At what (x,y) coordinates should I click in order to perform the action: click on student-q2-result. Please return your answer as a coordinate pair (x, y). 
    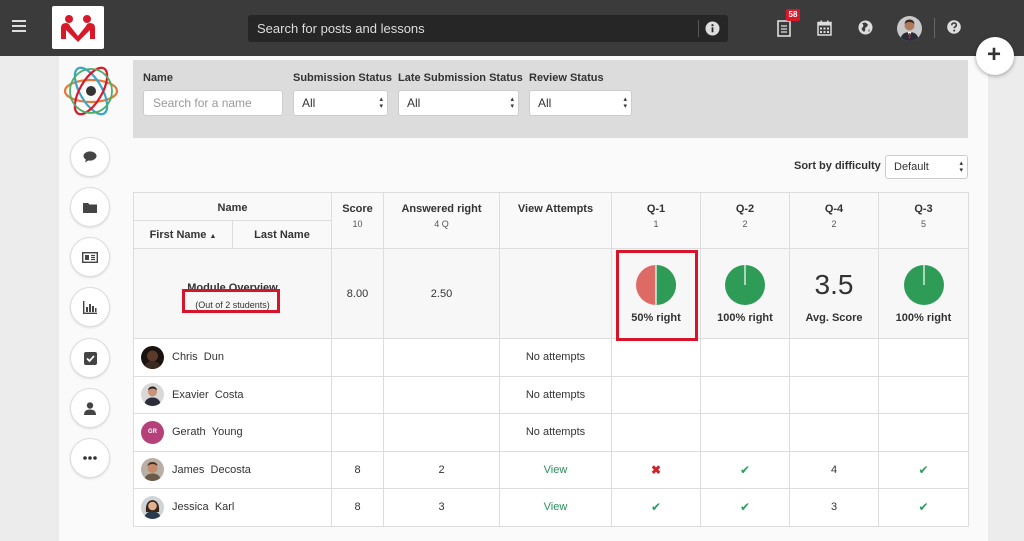
    Looking at the image, I should click on (745, 394).